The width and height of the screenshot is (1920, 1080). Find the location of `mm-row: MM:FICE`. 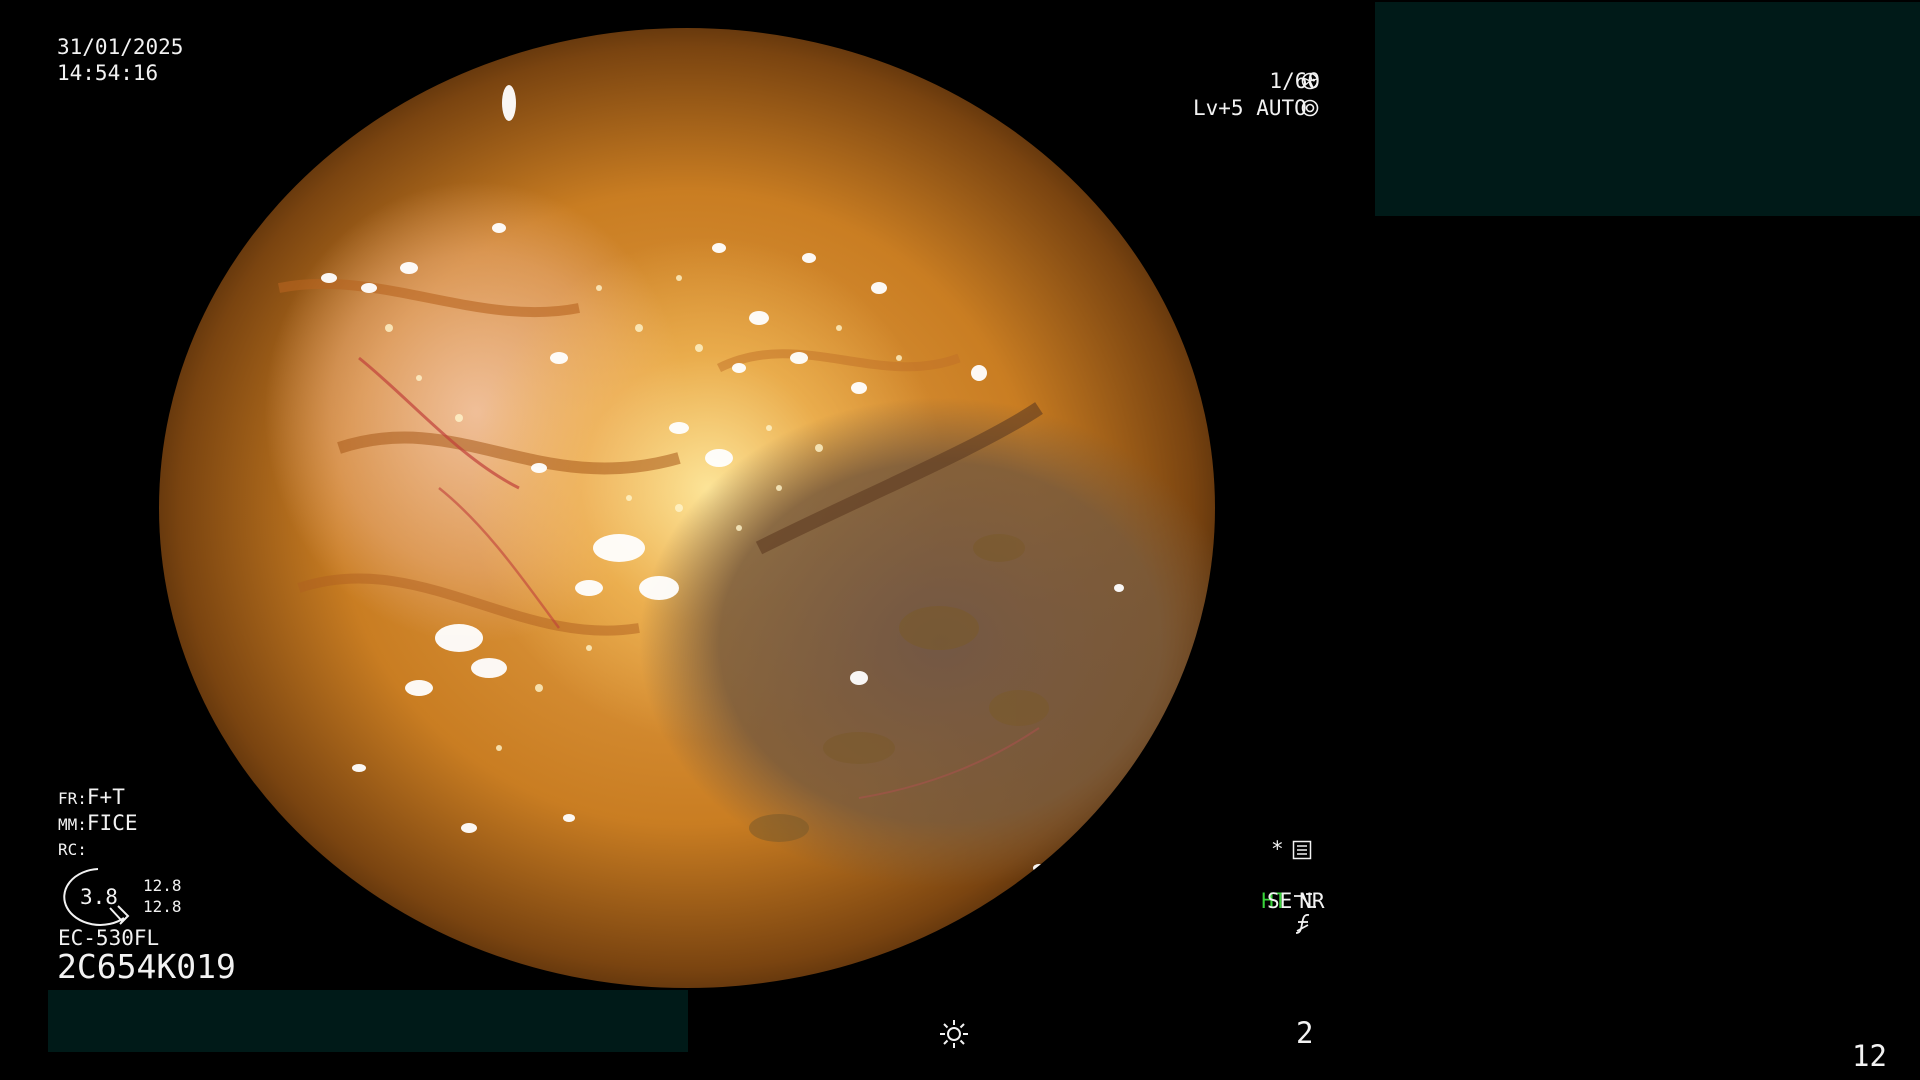

mm-row: MM:FICE is located at coordinates (97, 823).